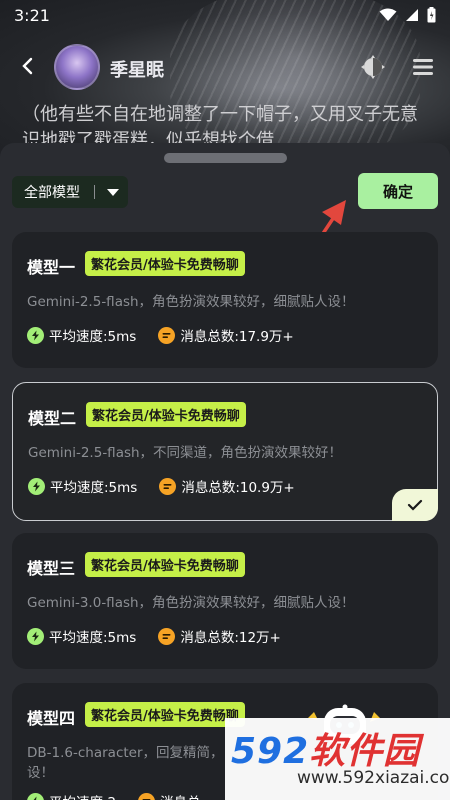 This screenshot has width=450, height=800. Describe the element at coordinates (238, 488) in the screenshot. I see `message-count-text: 消息总数:10.9万+` at that location.